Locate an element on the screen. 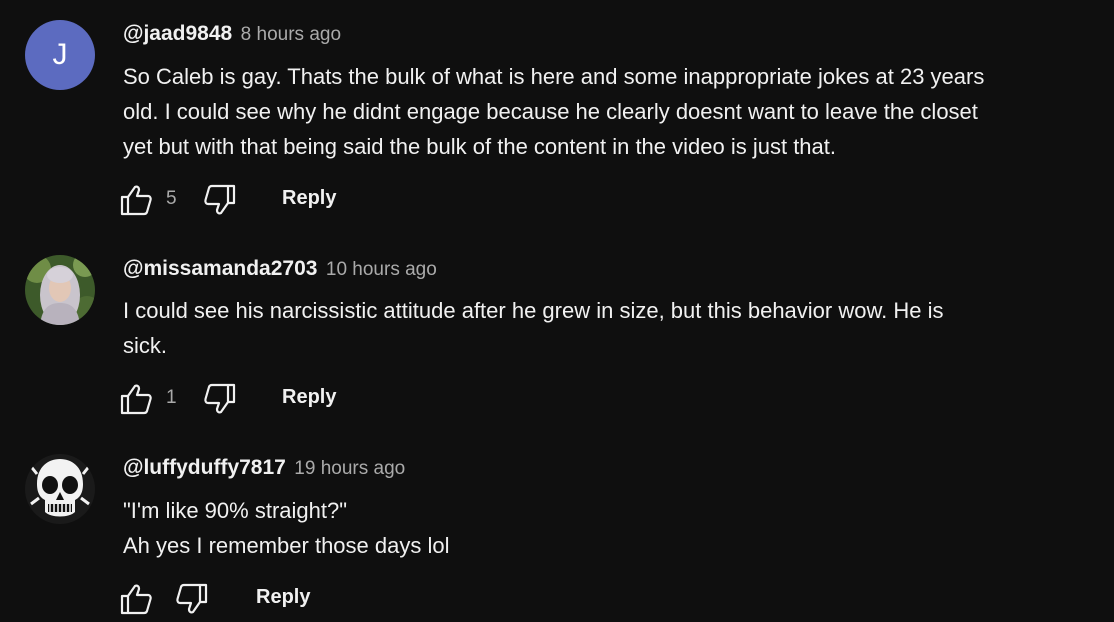  timestamp: 19 hours ago is located at coordinates (349, 468).